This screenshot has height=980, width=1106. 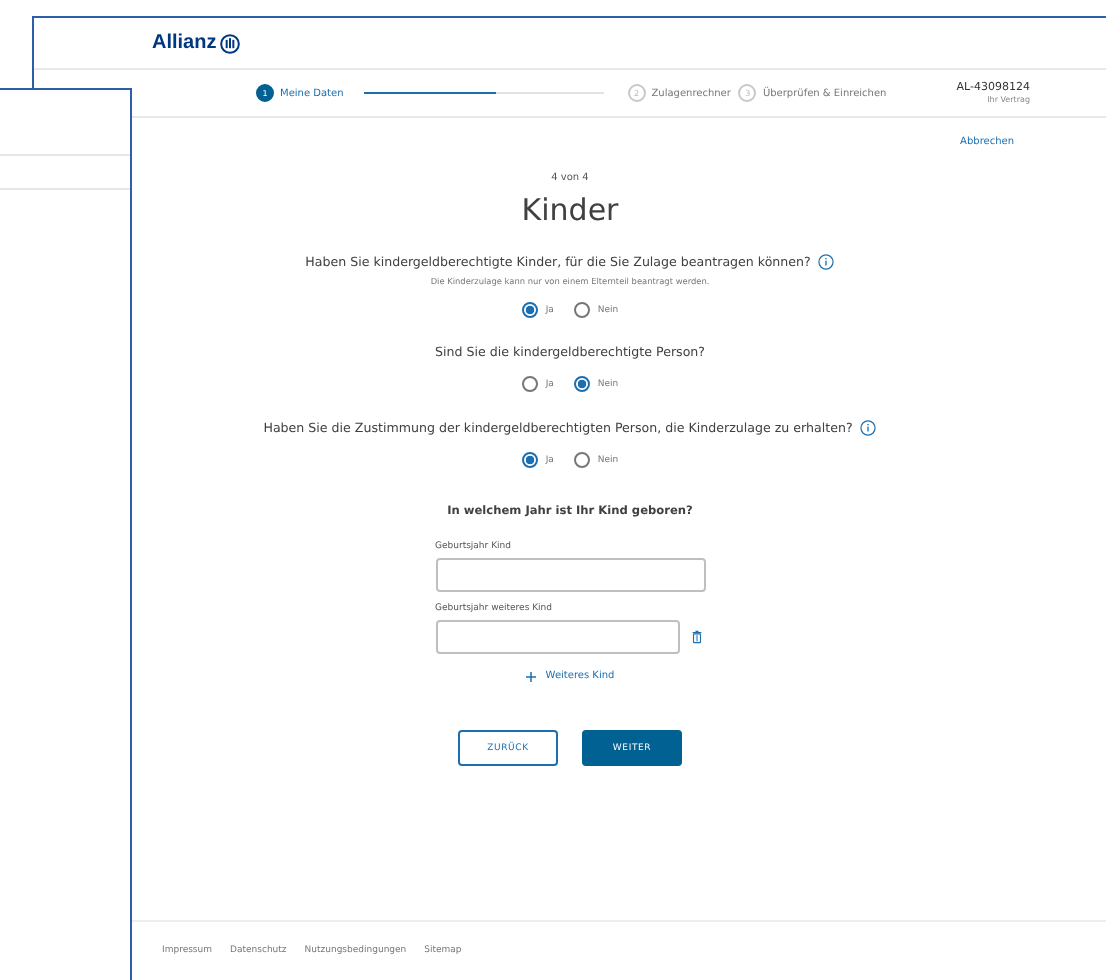 What do you see at coordinates (570, 210) in the screenshot?
I see `page-heading: Kinder` at bounding box center [570, 210].